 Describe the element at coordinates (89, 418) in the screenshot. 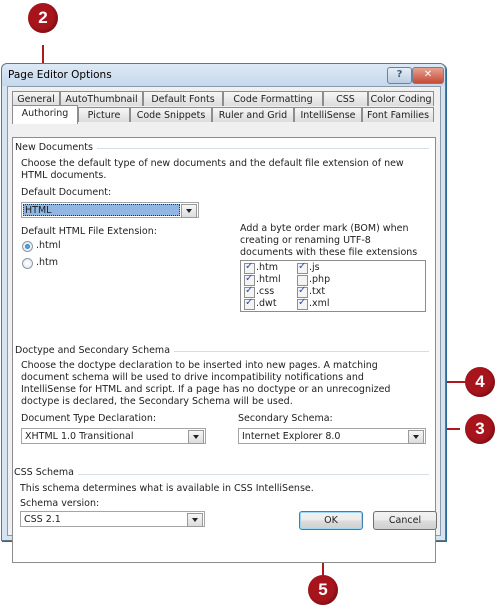

I see `doctype-label: Document Type Declaration:` at that location.